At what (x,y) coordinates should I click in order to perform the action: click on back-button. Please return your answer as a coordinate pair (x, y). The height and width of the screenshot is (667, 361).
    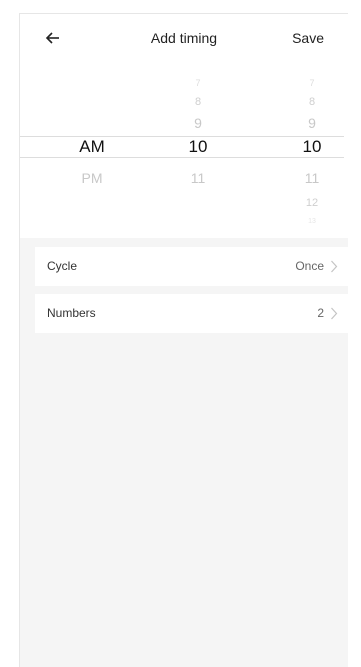
    Looking at the image, I should click on (54, 38).